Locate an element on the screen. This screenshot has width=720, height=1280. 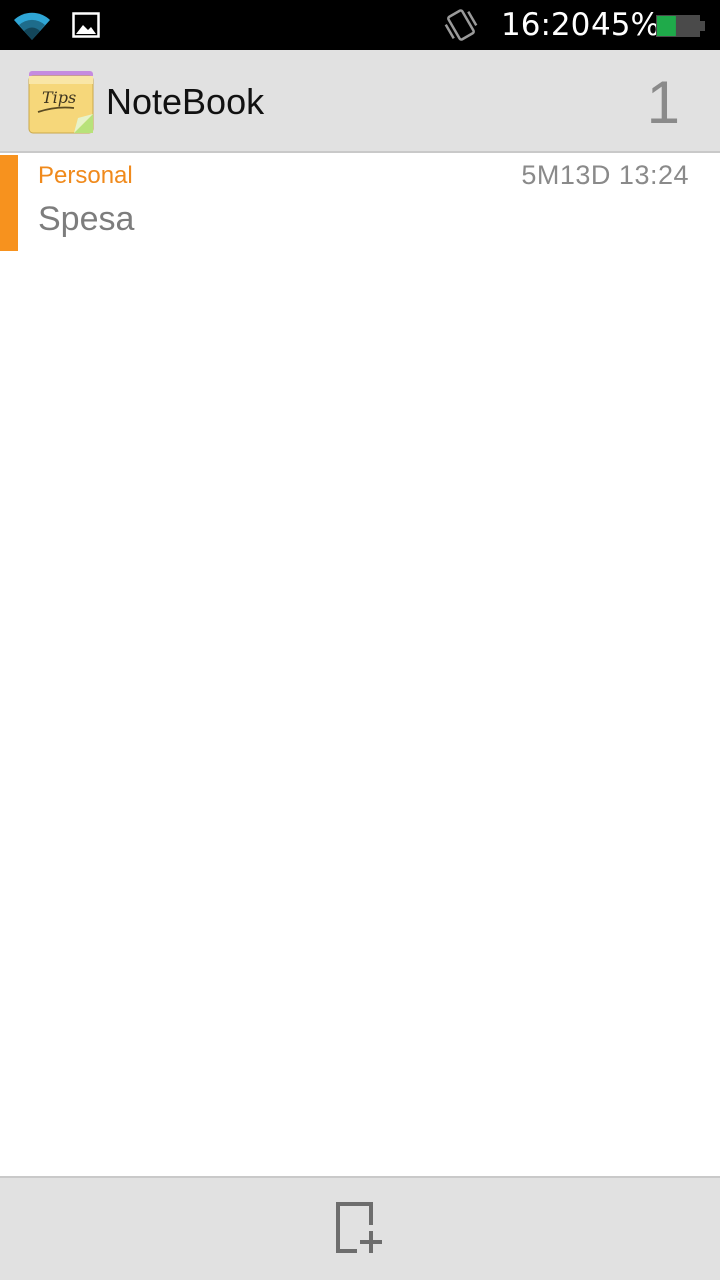
note-timestamp: 5M13D 13:24 is located at coordinates (605, 175).